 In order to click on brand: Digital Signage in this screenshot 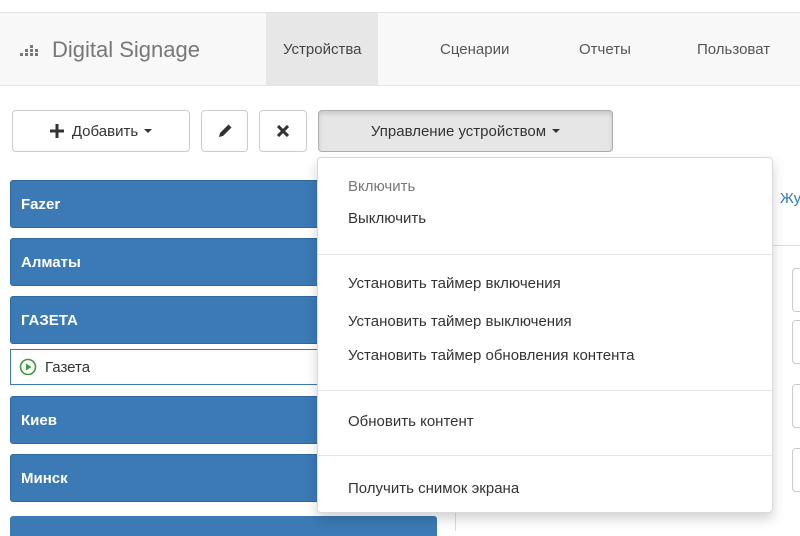, I will do `click(110, 50)`.